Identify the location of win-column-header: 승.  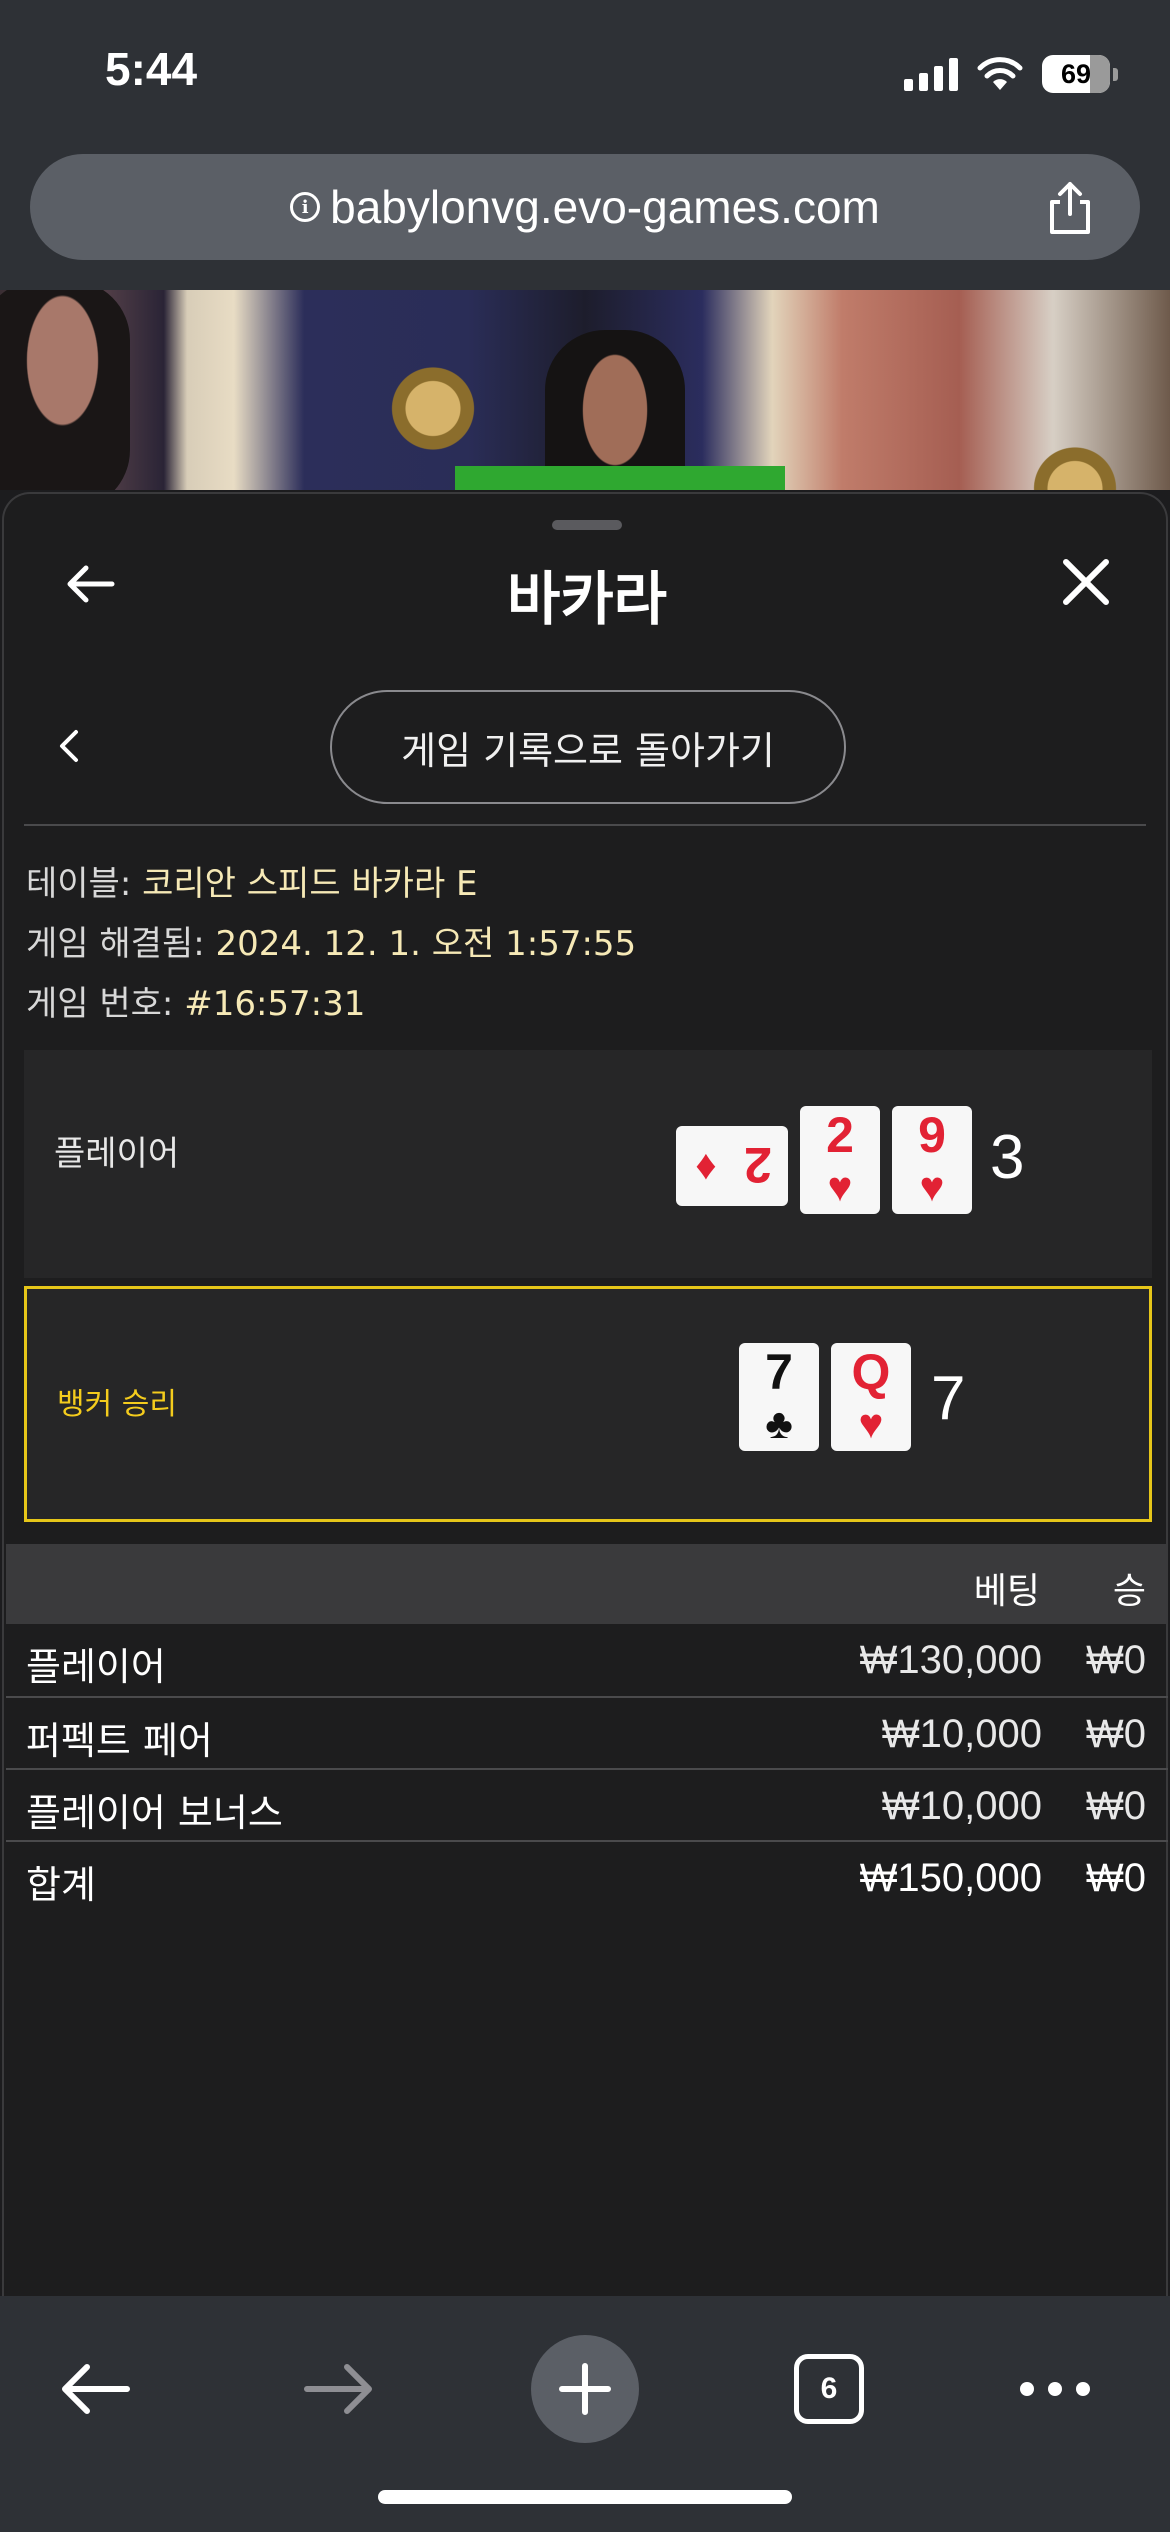
(1129, 1591).